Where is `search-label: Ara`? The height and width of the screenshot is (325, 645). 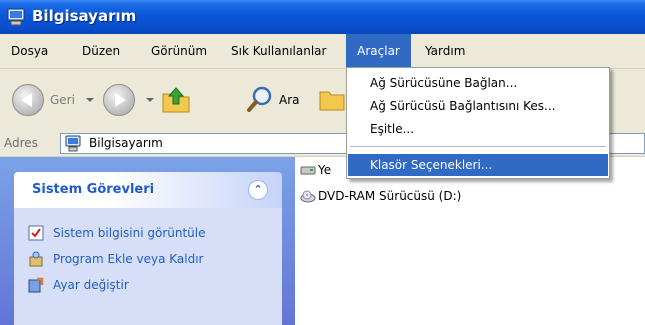 search-label: Ara is located at coordinates (289, 100).